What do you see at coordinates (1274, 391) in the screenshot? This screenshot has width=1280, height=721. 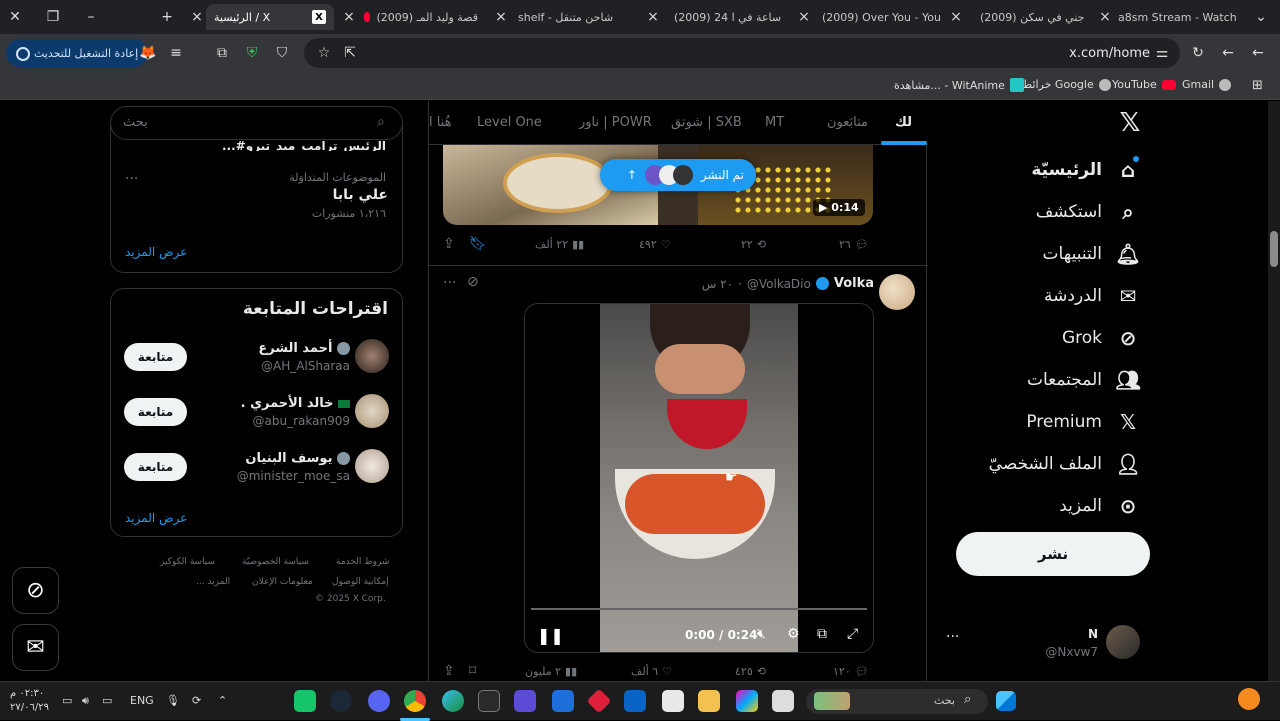 I see `scrollbar` at bounding box center [1274, 391].